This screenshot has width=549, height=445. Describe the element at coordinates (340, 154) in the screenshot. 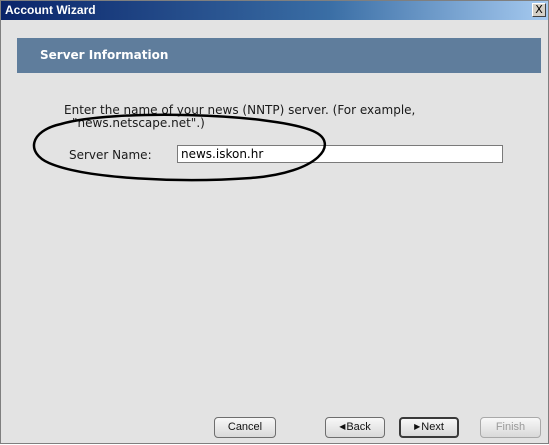

I see `server-name-input` at that location.